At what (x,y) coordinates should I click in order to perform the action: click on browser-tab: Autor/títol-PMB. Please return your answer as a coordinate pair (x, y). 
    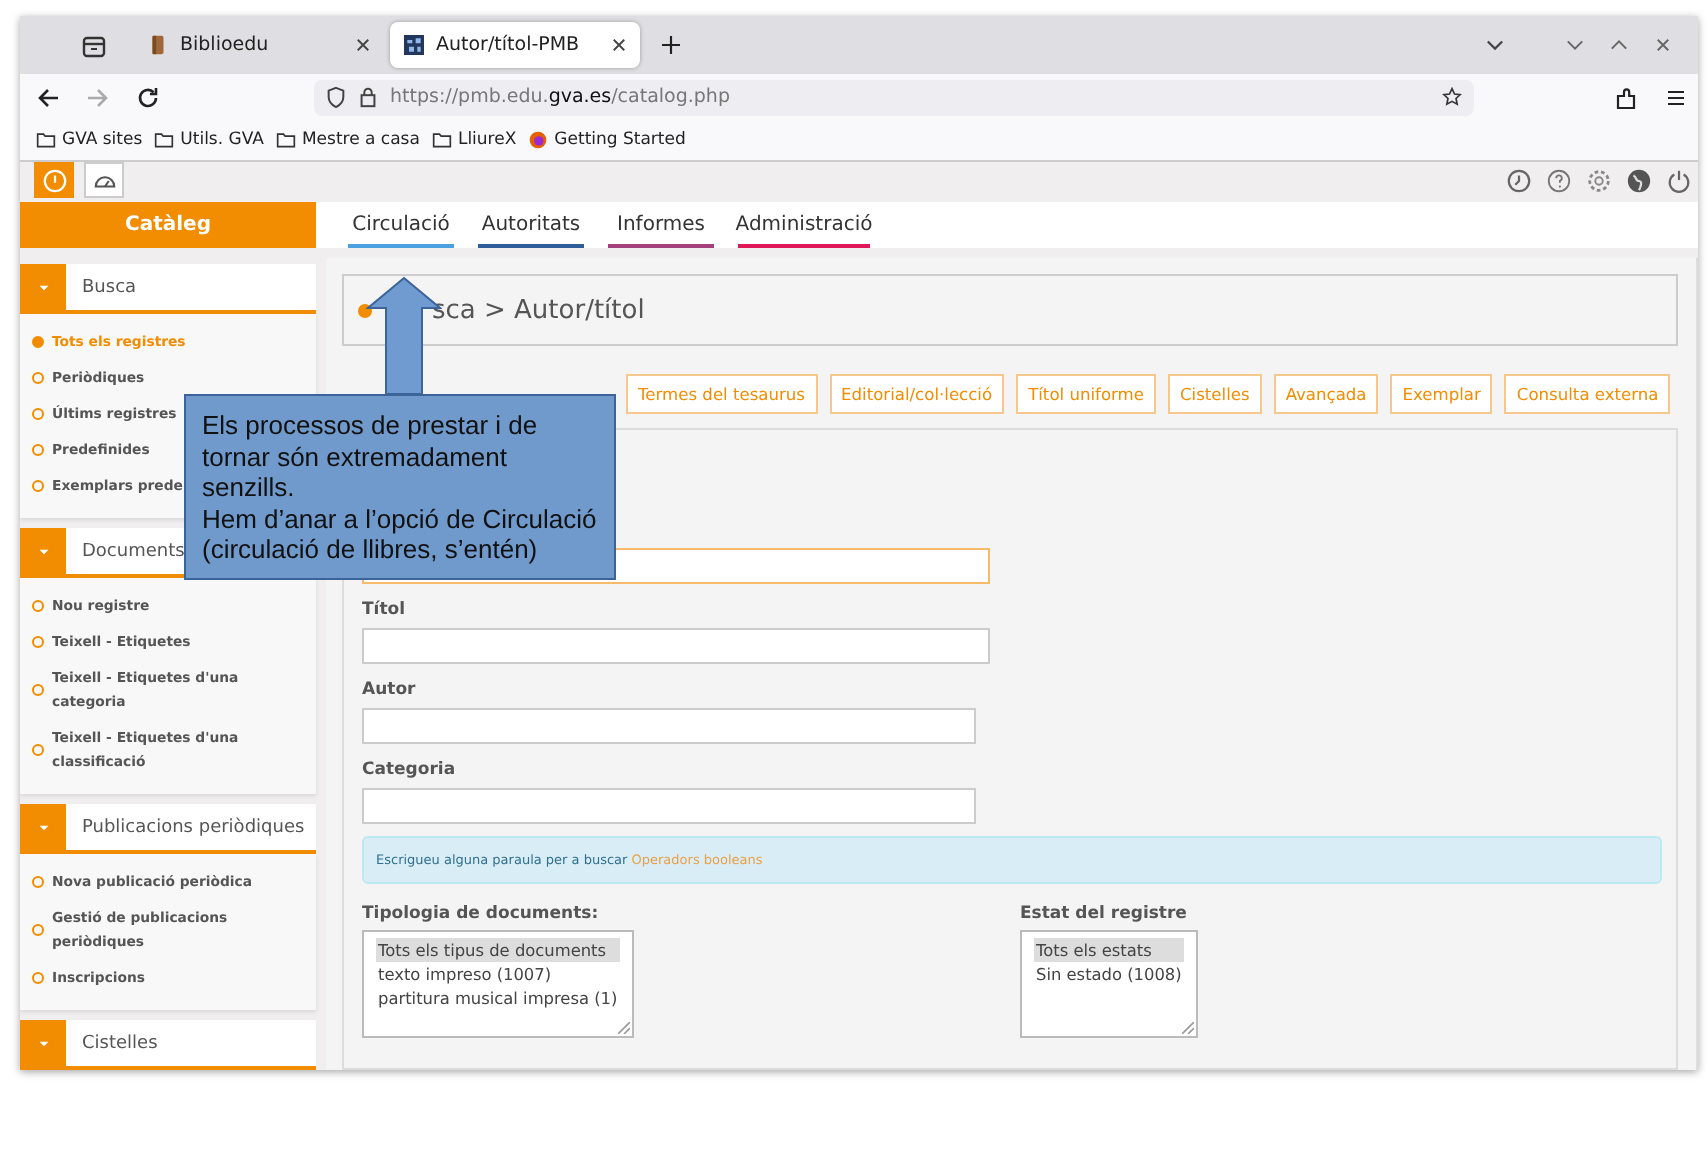
    Looking at the image, I should click on (515, 45).